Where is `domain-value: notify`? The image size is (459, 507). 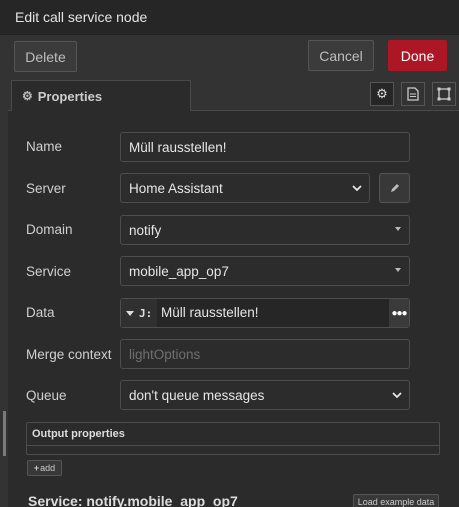 domain-value: notify is located at coordinates (145, 230).